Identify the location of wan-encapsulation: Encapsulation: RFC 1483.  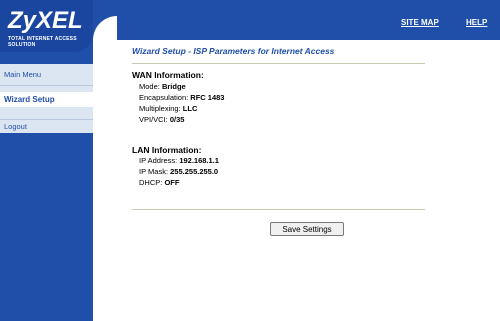
(182, 97).